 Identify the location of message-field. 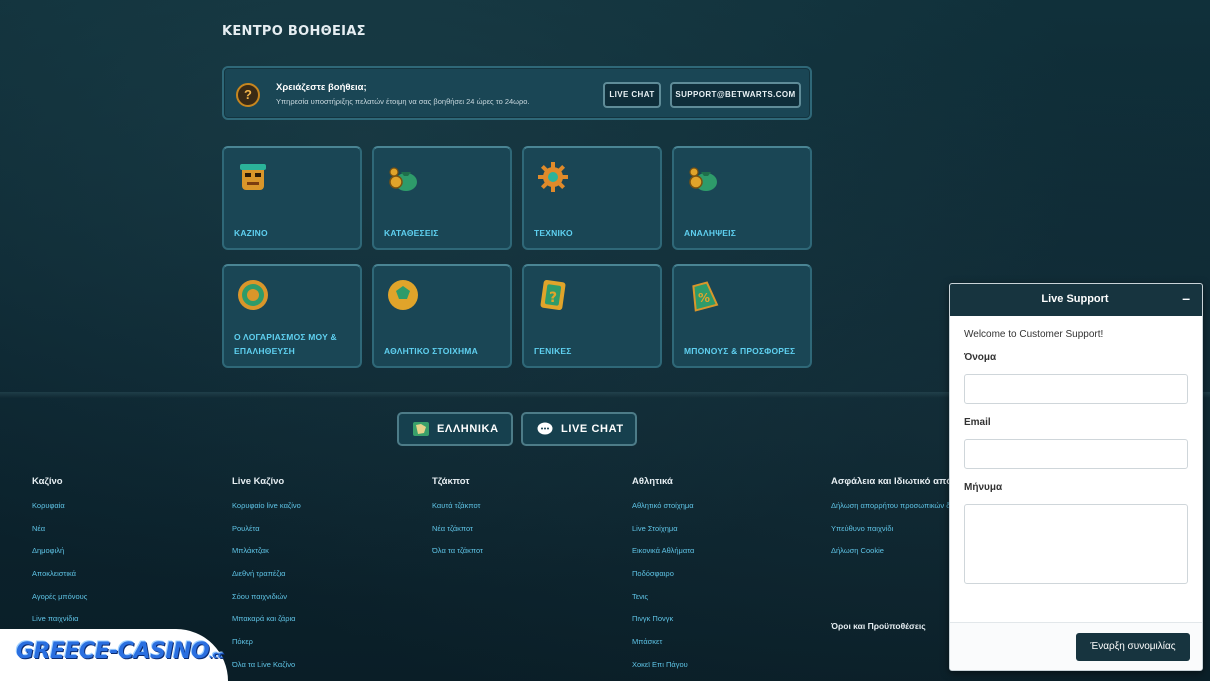
(1076, 544).